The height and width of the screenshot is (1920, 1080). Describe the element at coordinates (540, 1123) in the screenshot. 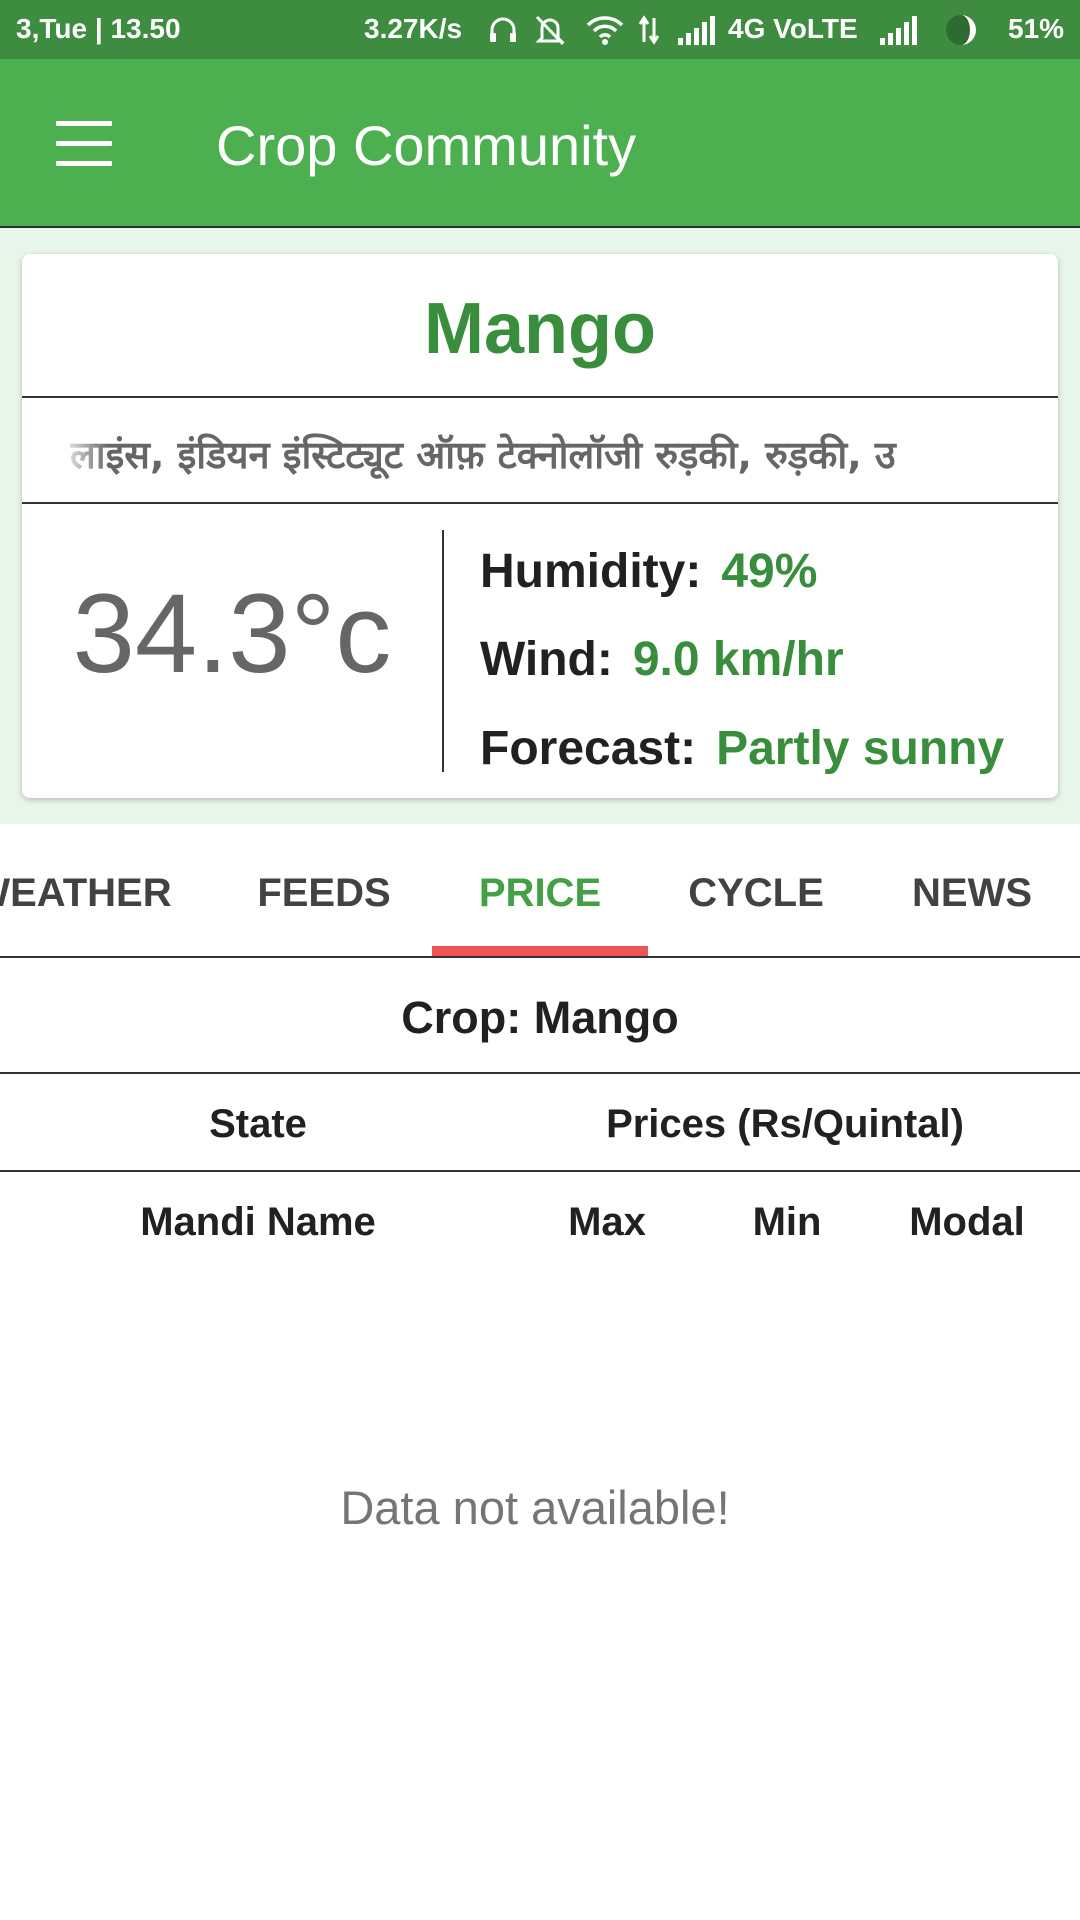

I see `price-header-row: State Prices (Rs/Quintal)` at that location.